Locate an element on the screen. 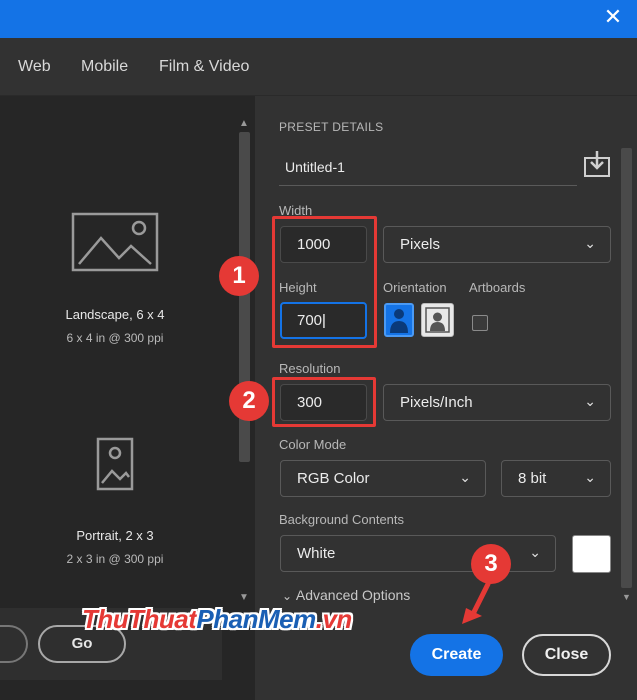 Image resolution: width=637 pixels, height=700 pixels. preset-subtitle: 6 x 4 in @ 300 ppi is located at coordinates (115, 338).